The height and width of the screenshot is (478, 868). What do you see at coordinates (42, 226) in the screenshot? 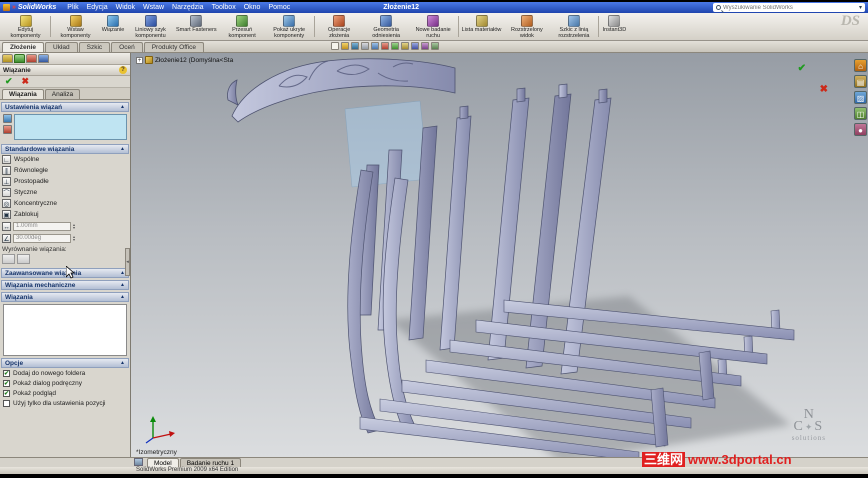
I see `distance-value-input` at bounding box center [42, 226].